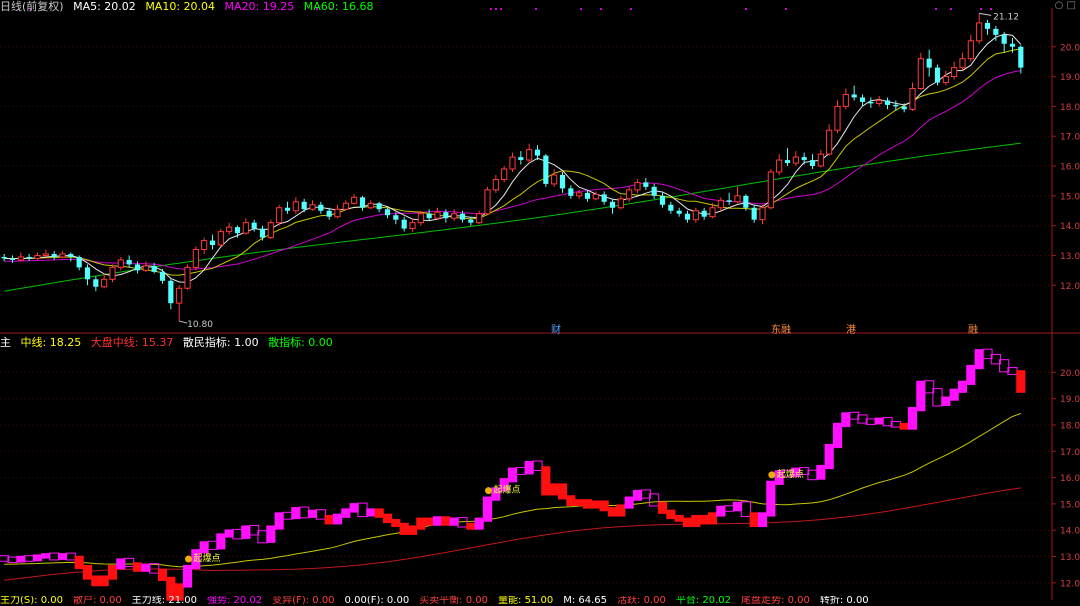 The image size is (1080, 606). What do you see at coordinates (973, 330) in the screenshot?
I see `event-tag: 融` at bounding box center [973, 330].